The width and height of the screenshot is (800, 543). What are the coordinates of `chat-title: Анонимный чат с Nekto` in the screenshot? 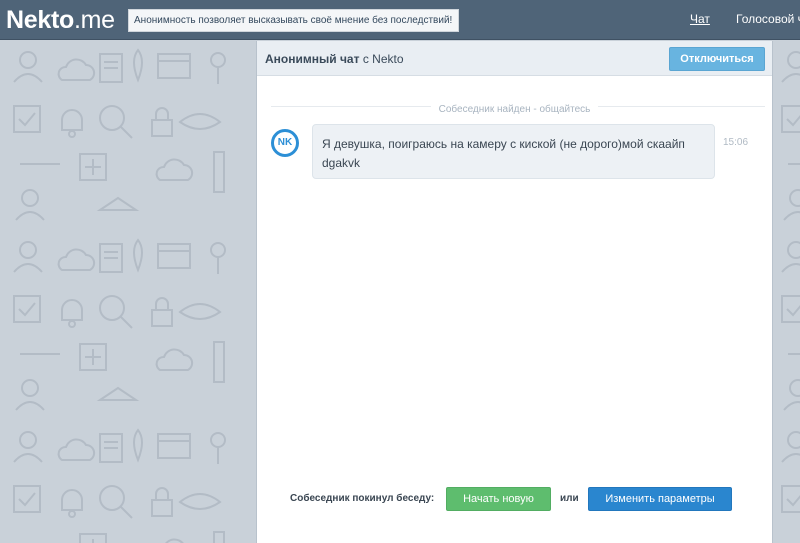 It's located at (334, 59).